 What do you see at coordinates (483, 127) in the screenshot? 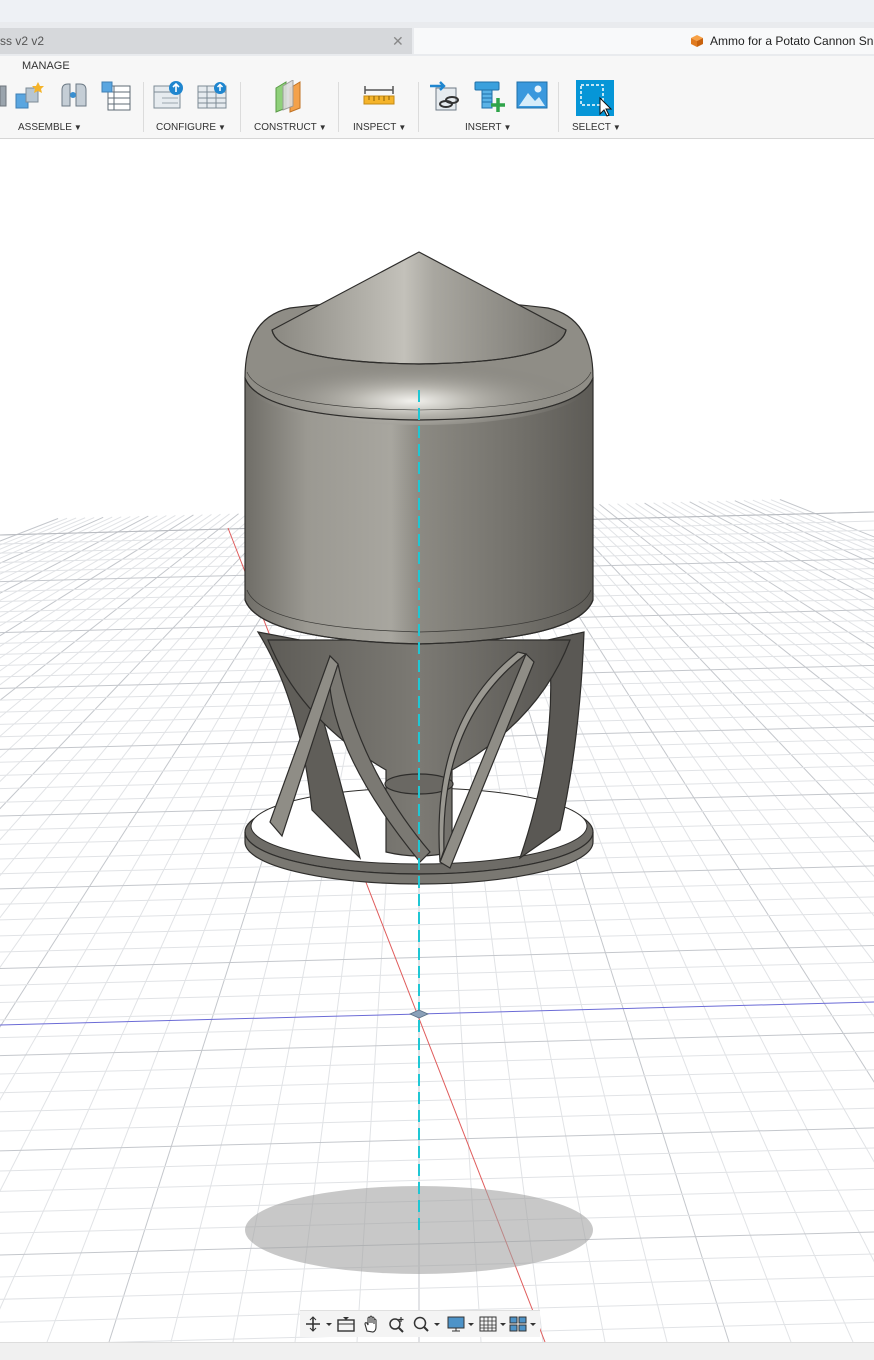
I see `group-label: INSERT` at bounding box center [483, 127].